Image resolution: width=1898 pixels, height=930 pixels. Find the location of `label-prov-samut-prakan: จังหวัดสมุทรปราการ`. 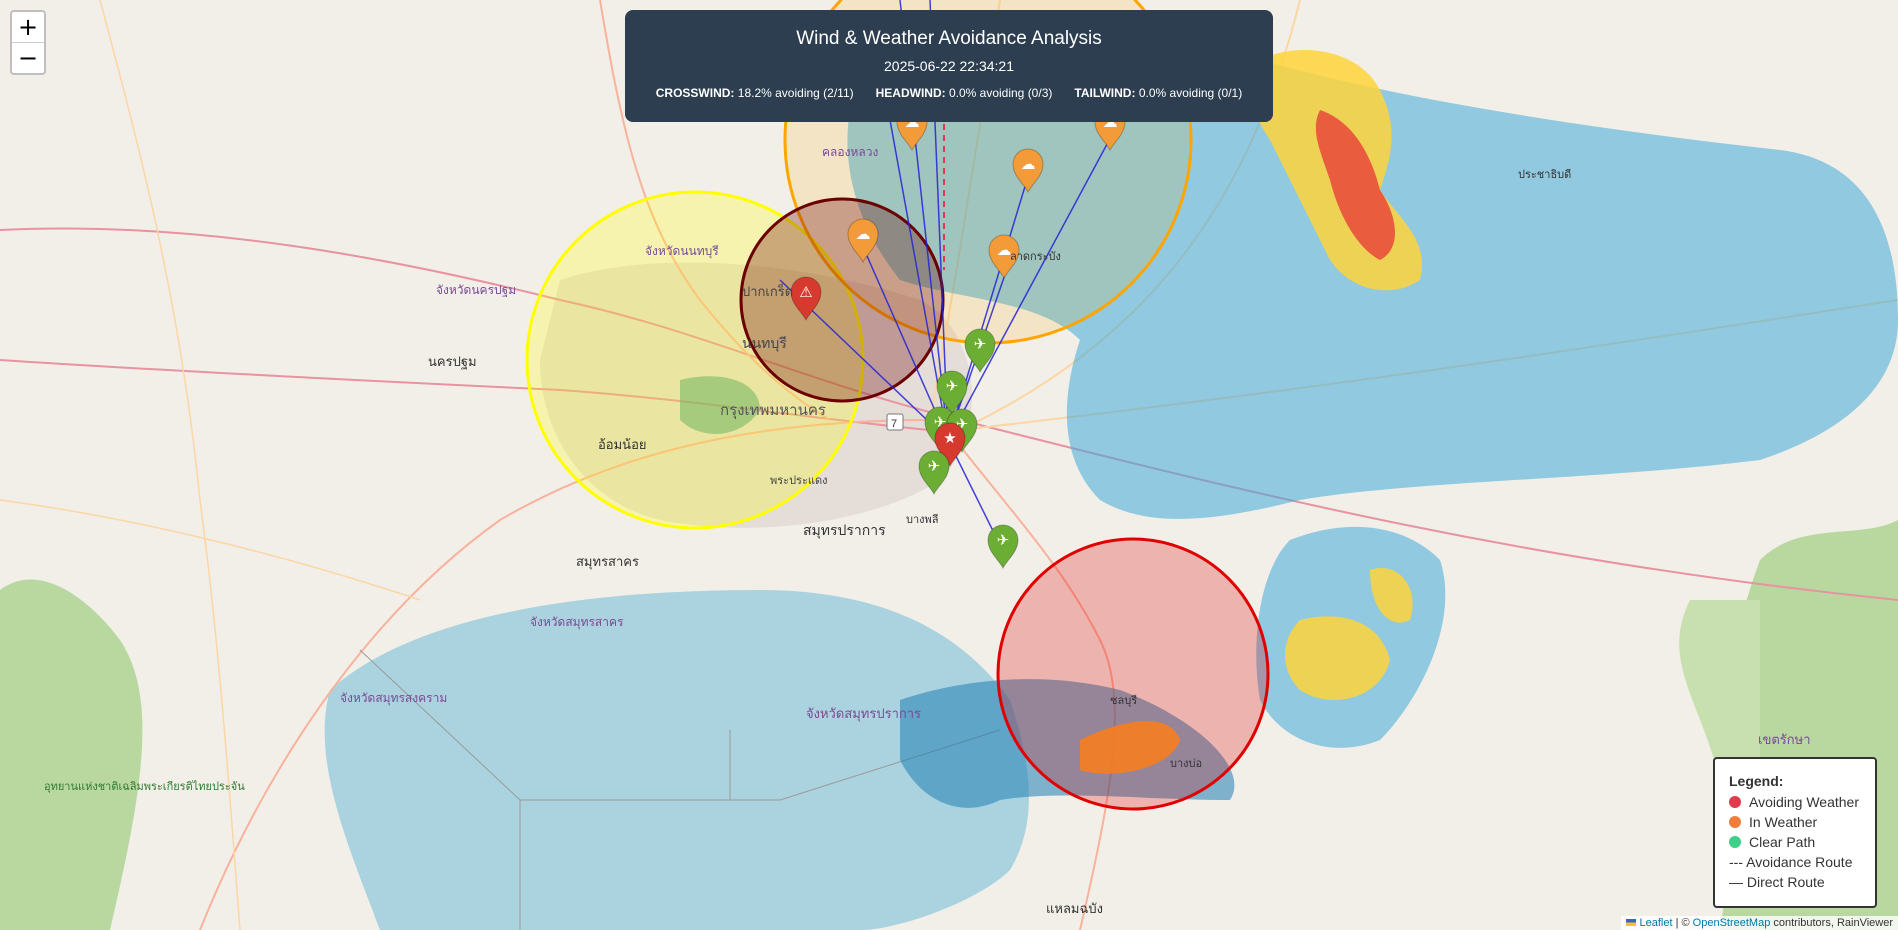

label-prov-samut-prakan: จังหวัดสมุทรปราการ is located at coordinates (863, 714).